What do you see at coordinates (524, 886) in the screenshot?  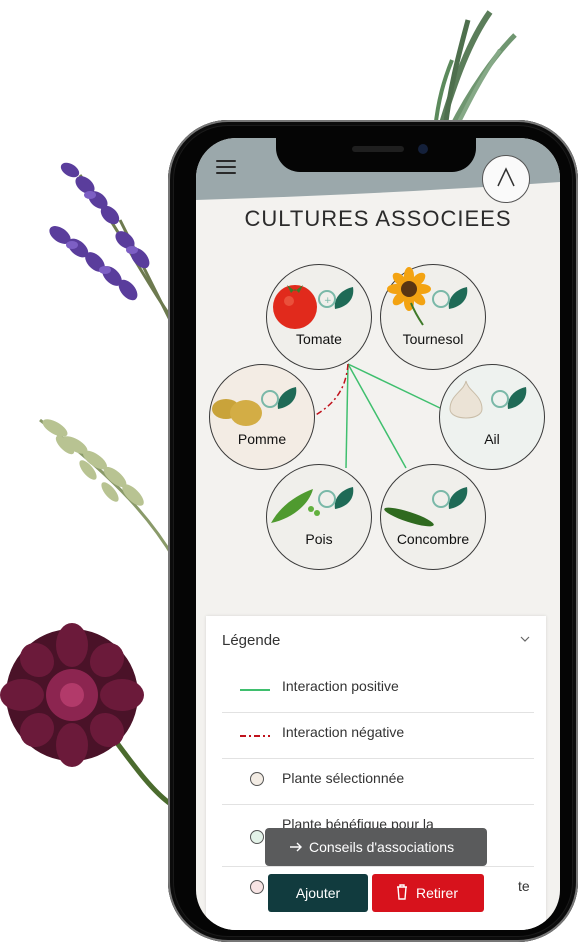 I see `legend-label: te` at bounding box center [524, 886].